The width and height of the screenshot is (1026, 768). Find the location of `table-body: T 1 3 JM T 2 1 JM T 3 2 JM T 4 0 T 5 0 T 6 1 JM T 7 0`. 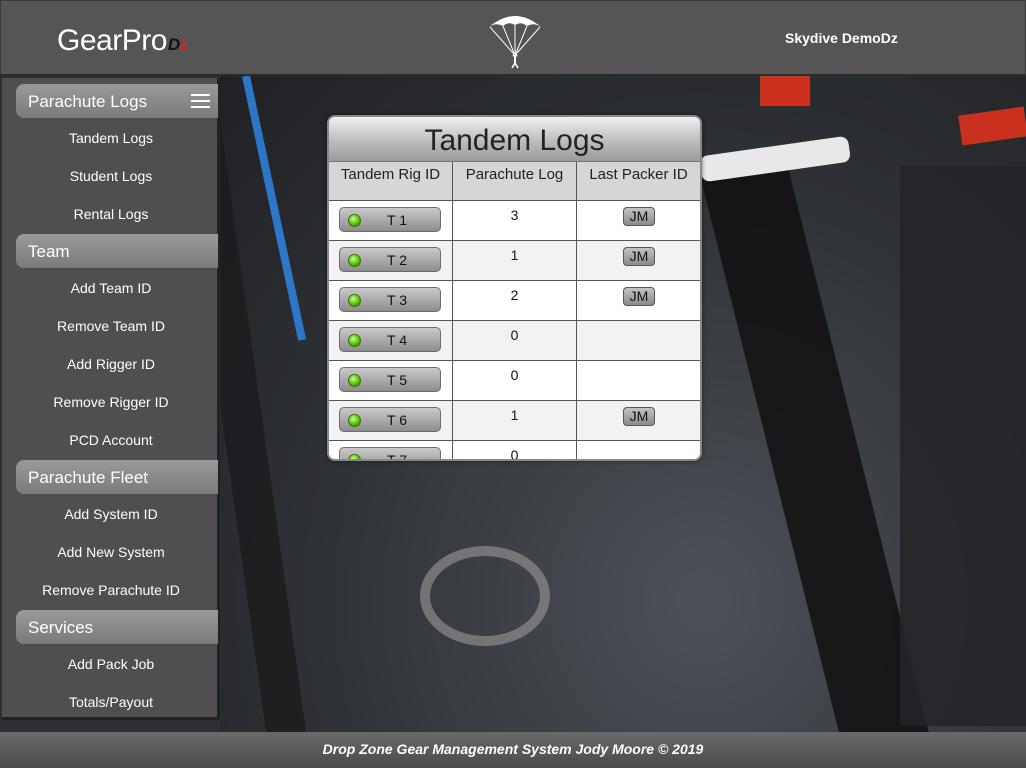

table-body: T 1 3 JM T 2 1 JM T 3 2 JM T 4 0 T 5 0 T 6 1 JM T 7 0 is located at coordinates (514, 330).